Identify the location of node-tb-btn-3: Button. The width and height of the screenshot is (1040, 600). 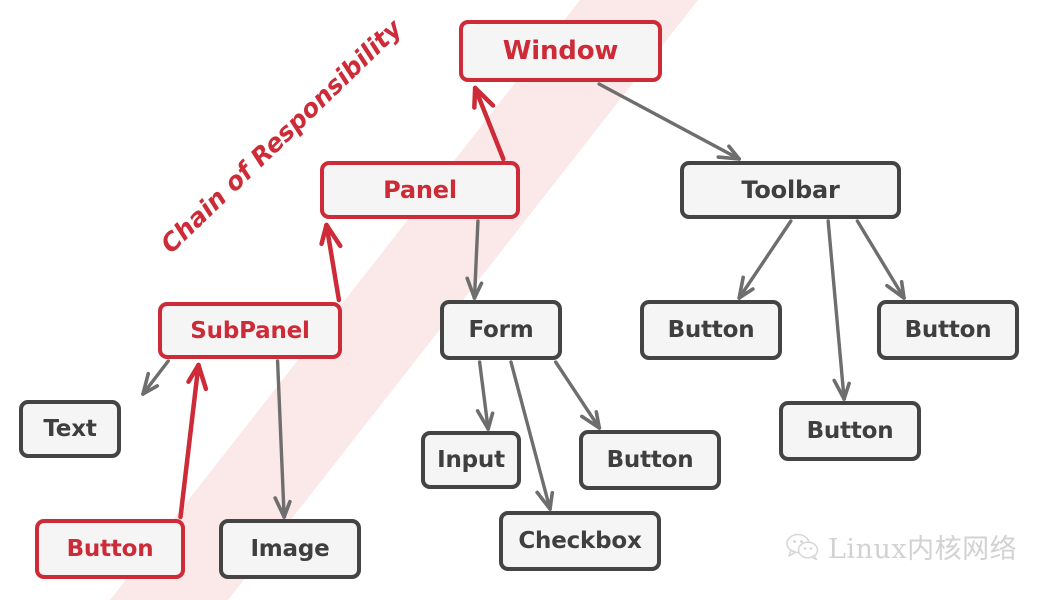
(850, 431).